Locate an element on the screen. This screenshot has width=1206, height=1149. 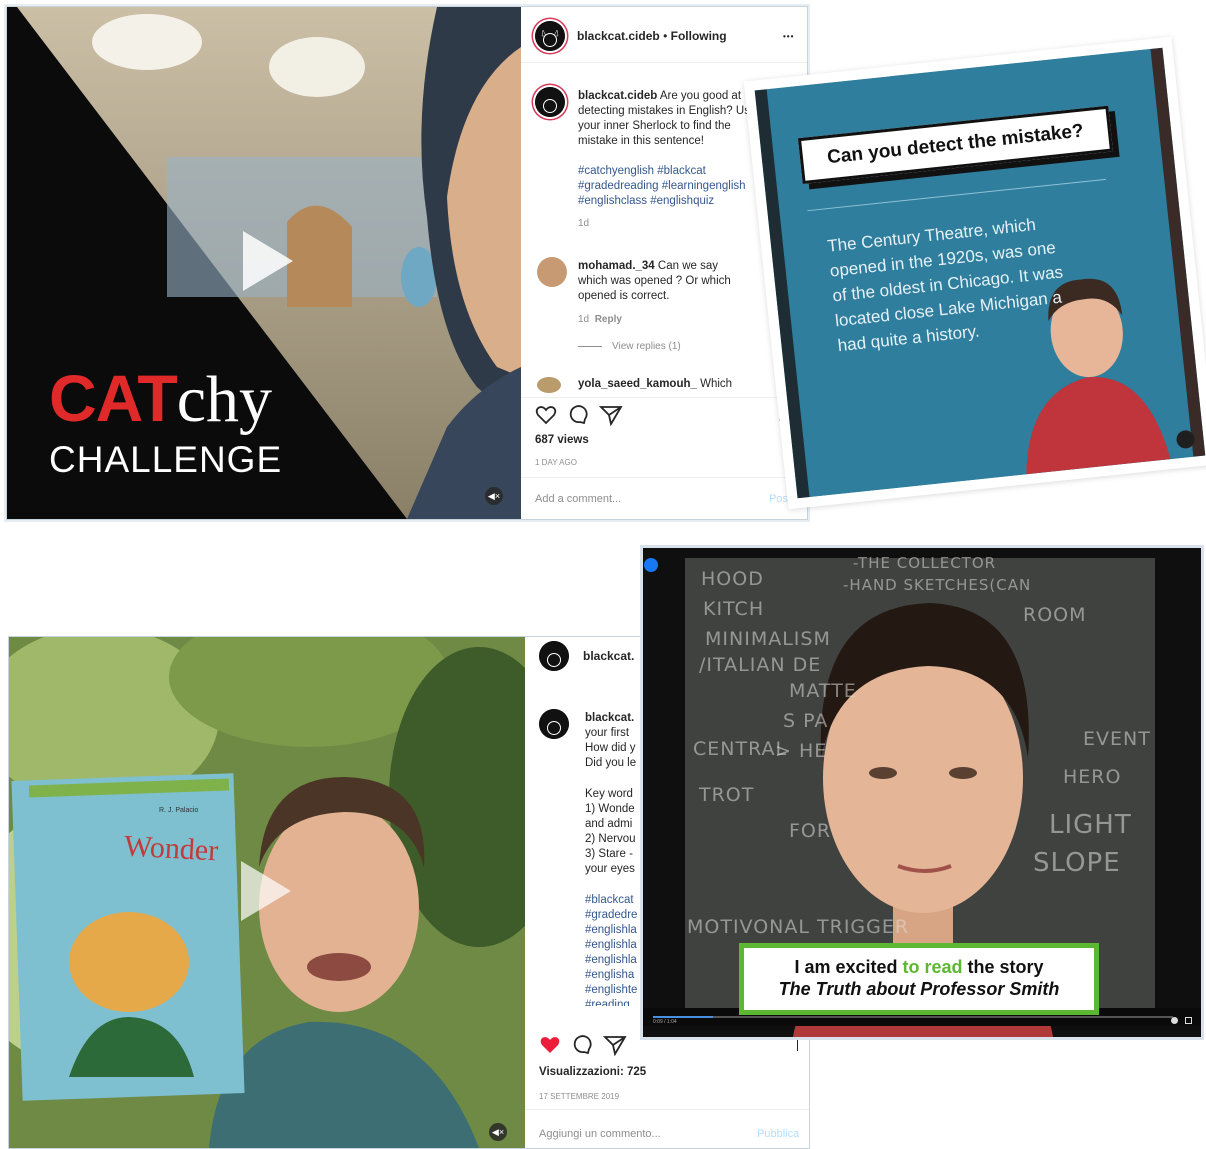
chalkboard-text: KITCH is located at coordinates (734, 609).